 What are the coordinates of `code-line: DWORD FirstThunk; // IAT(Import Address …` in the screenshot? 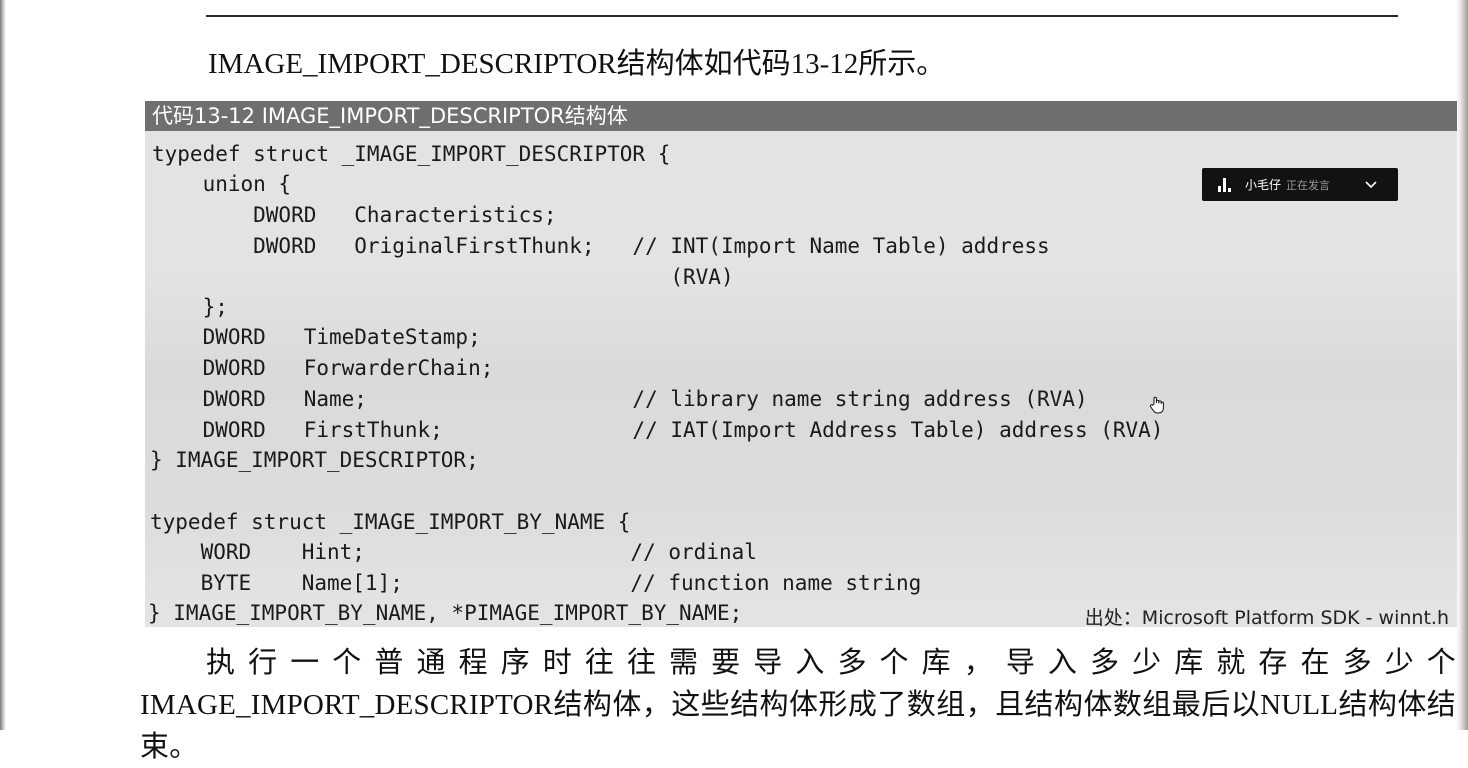 It's located at (658, 430).